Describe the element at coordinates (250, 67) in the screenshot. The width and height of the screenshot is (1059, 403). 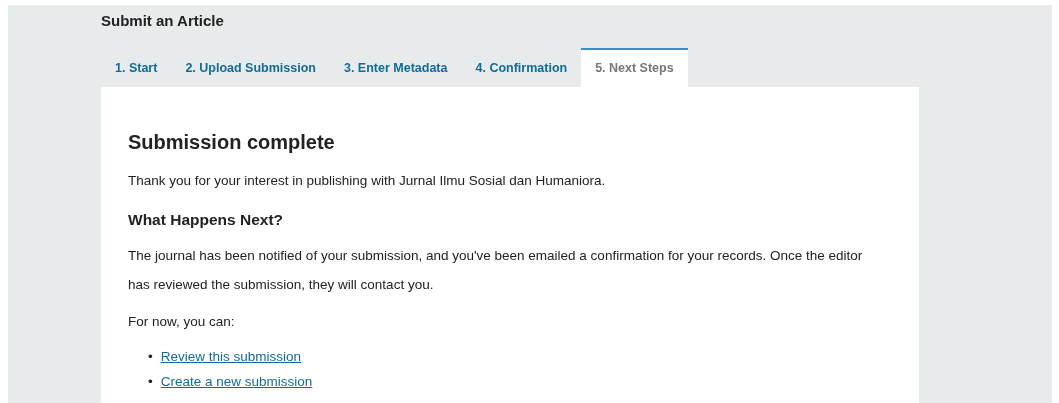
I see `step-tab: 2. Upload Submission` at that location.